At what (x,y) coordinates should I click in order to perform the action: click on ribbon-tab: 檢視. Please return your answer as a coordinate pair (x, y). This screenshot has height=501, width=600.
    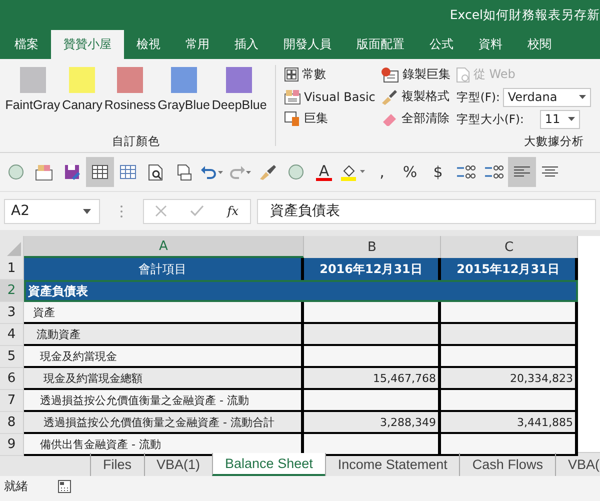
    Looking at the image, I should click on (148, 44).